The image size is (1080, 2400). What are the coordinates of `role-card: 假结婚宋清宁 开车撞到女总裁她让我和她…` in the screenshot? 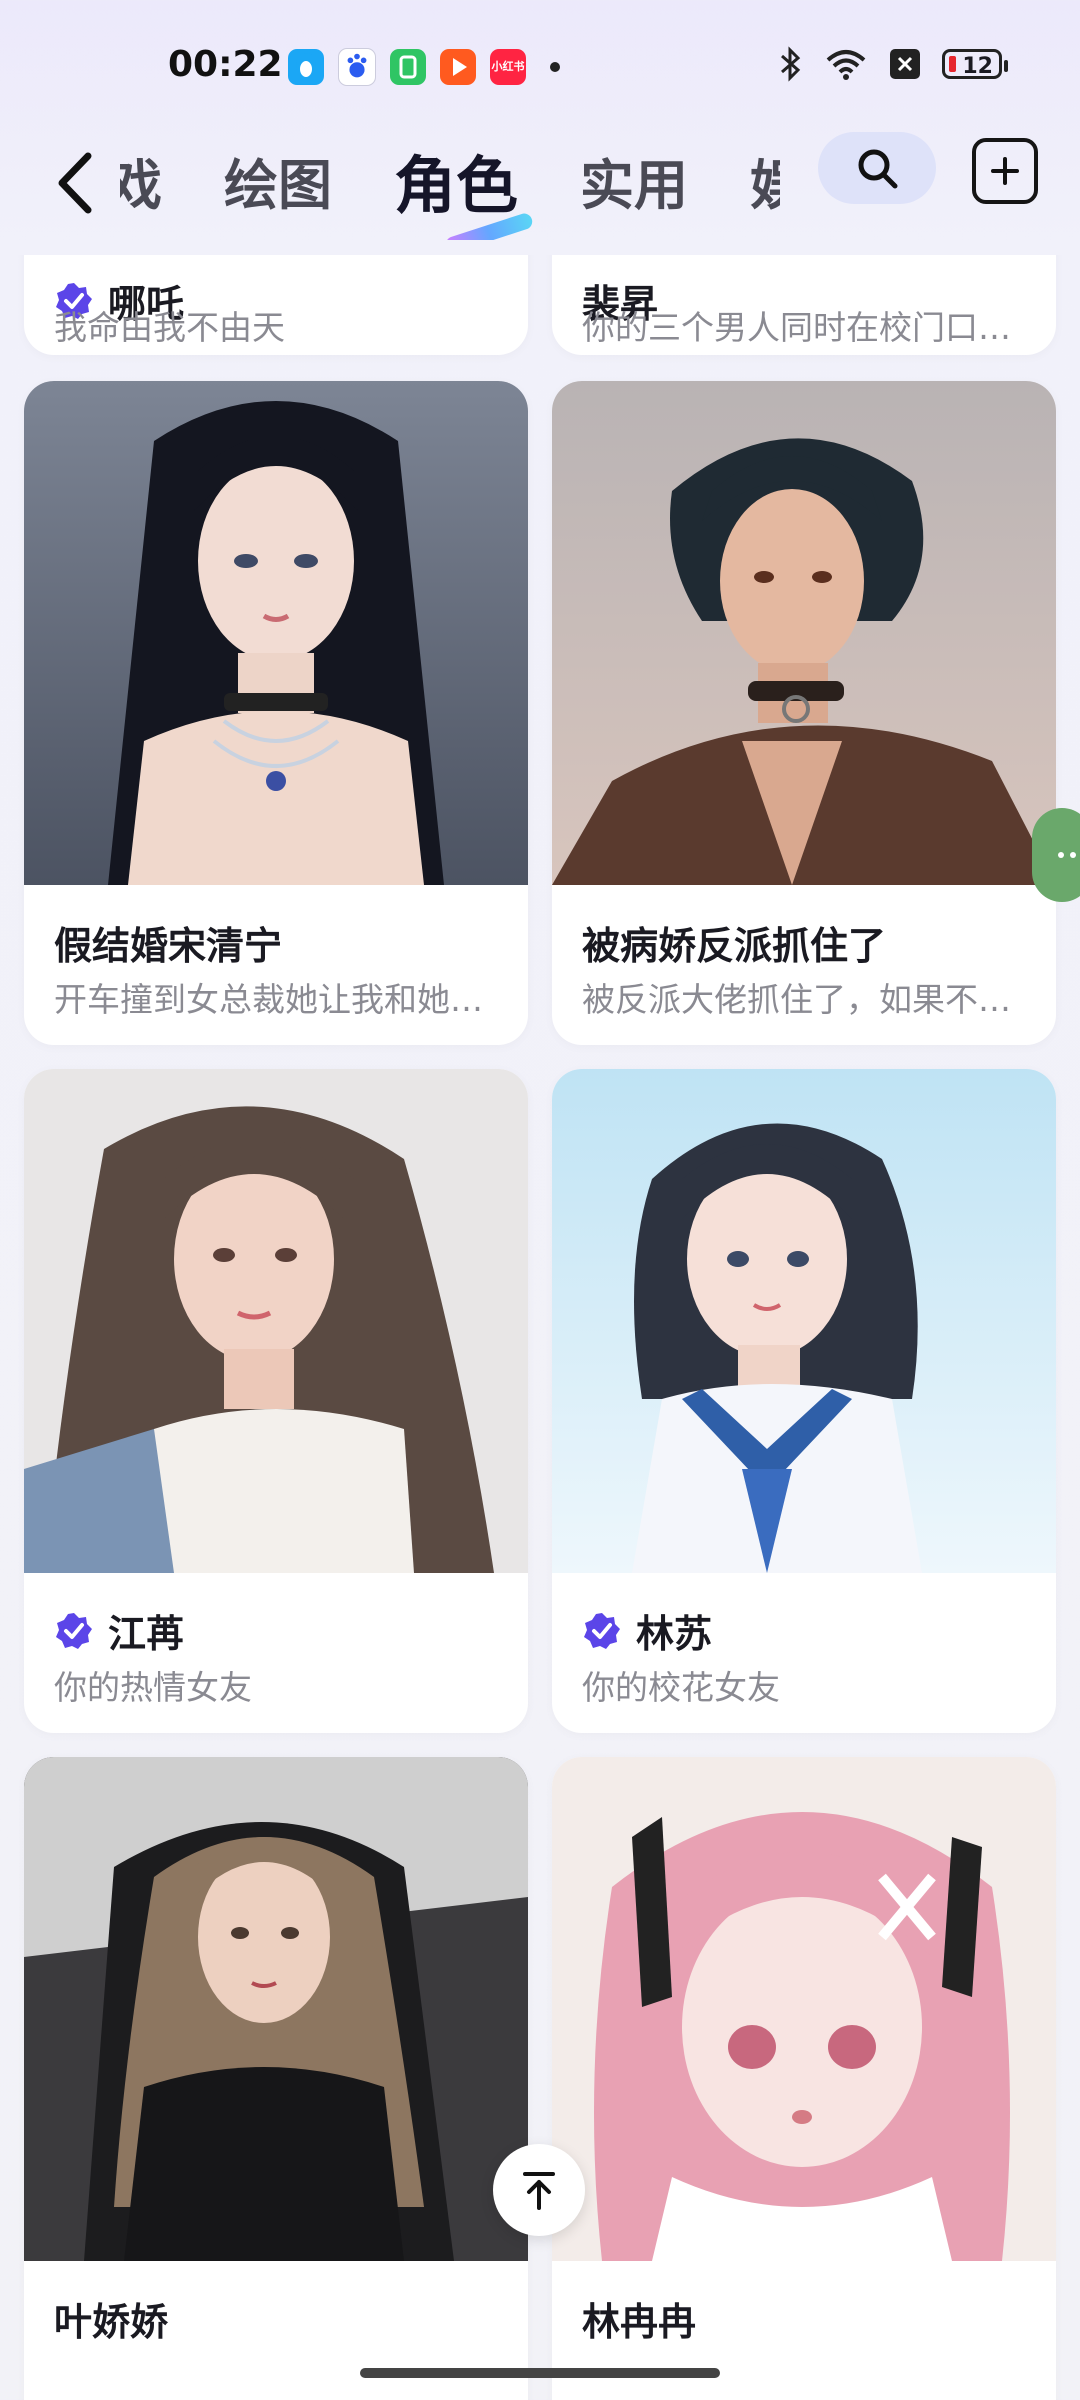 It's located at (276, 713).